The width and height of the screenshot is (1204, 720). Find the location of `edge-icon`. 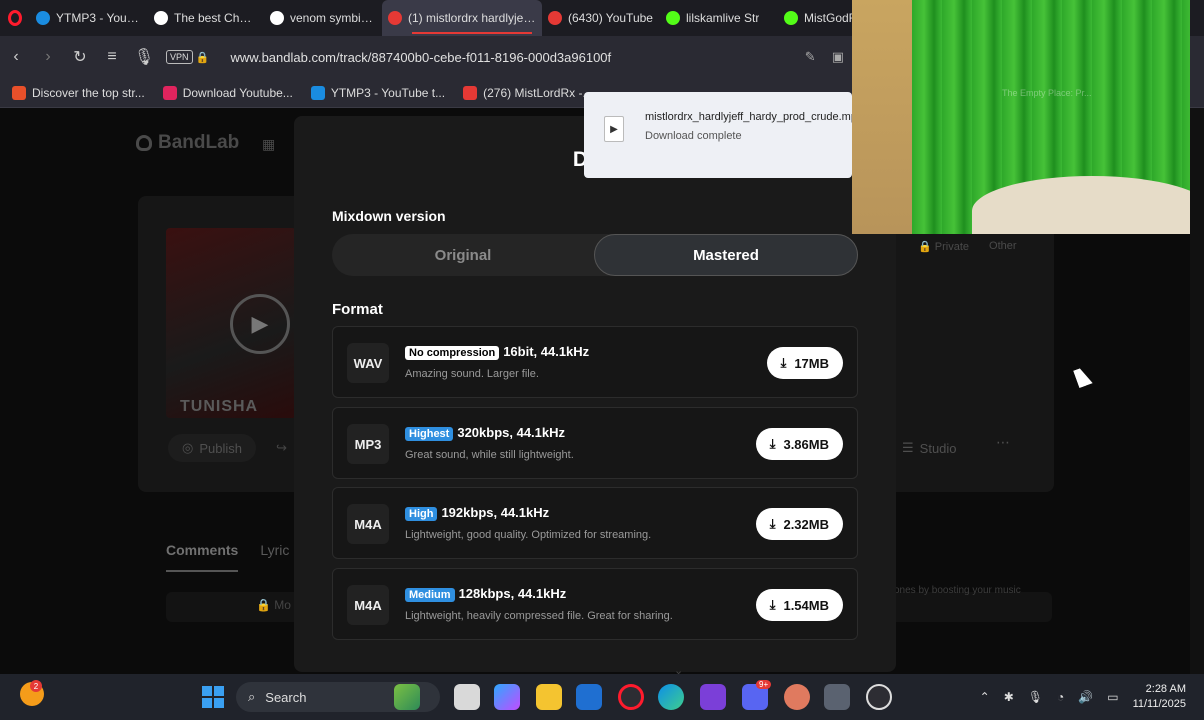

edge-icon is located at coordinates (671, 697).